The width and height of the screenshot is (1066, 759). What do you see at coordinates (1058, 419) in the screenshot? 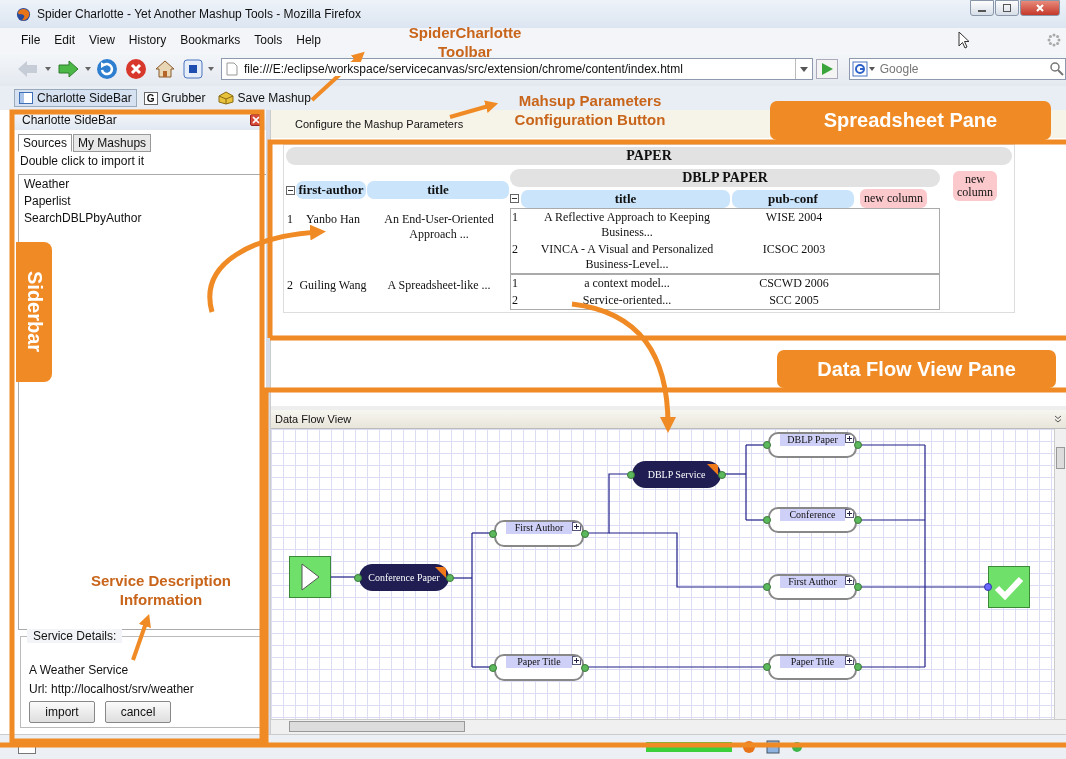
I see `chevron-icon` at bounding box center [1058, 419].